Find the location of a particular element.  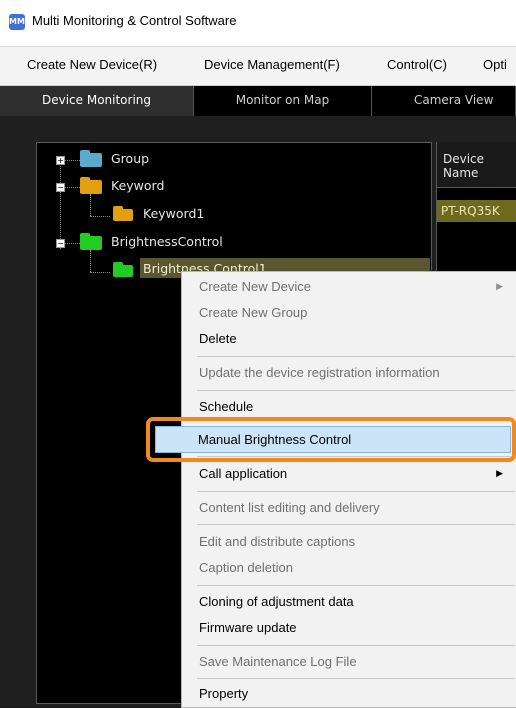

menu-control: Control(C) is located at coordinates (417, 64).